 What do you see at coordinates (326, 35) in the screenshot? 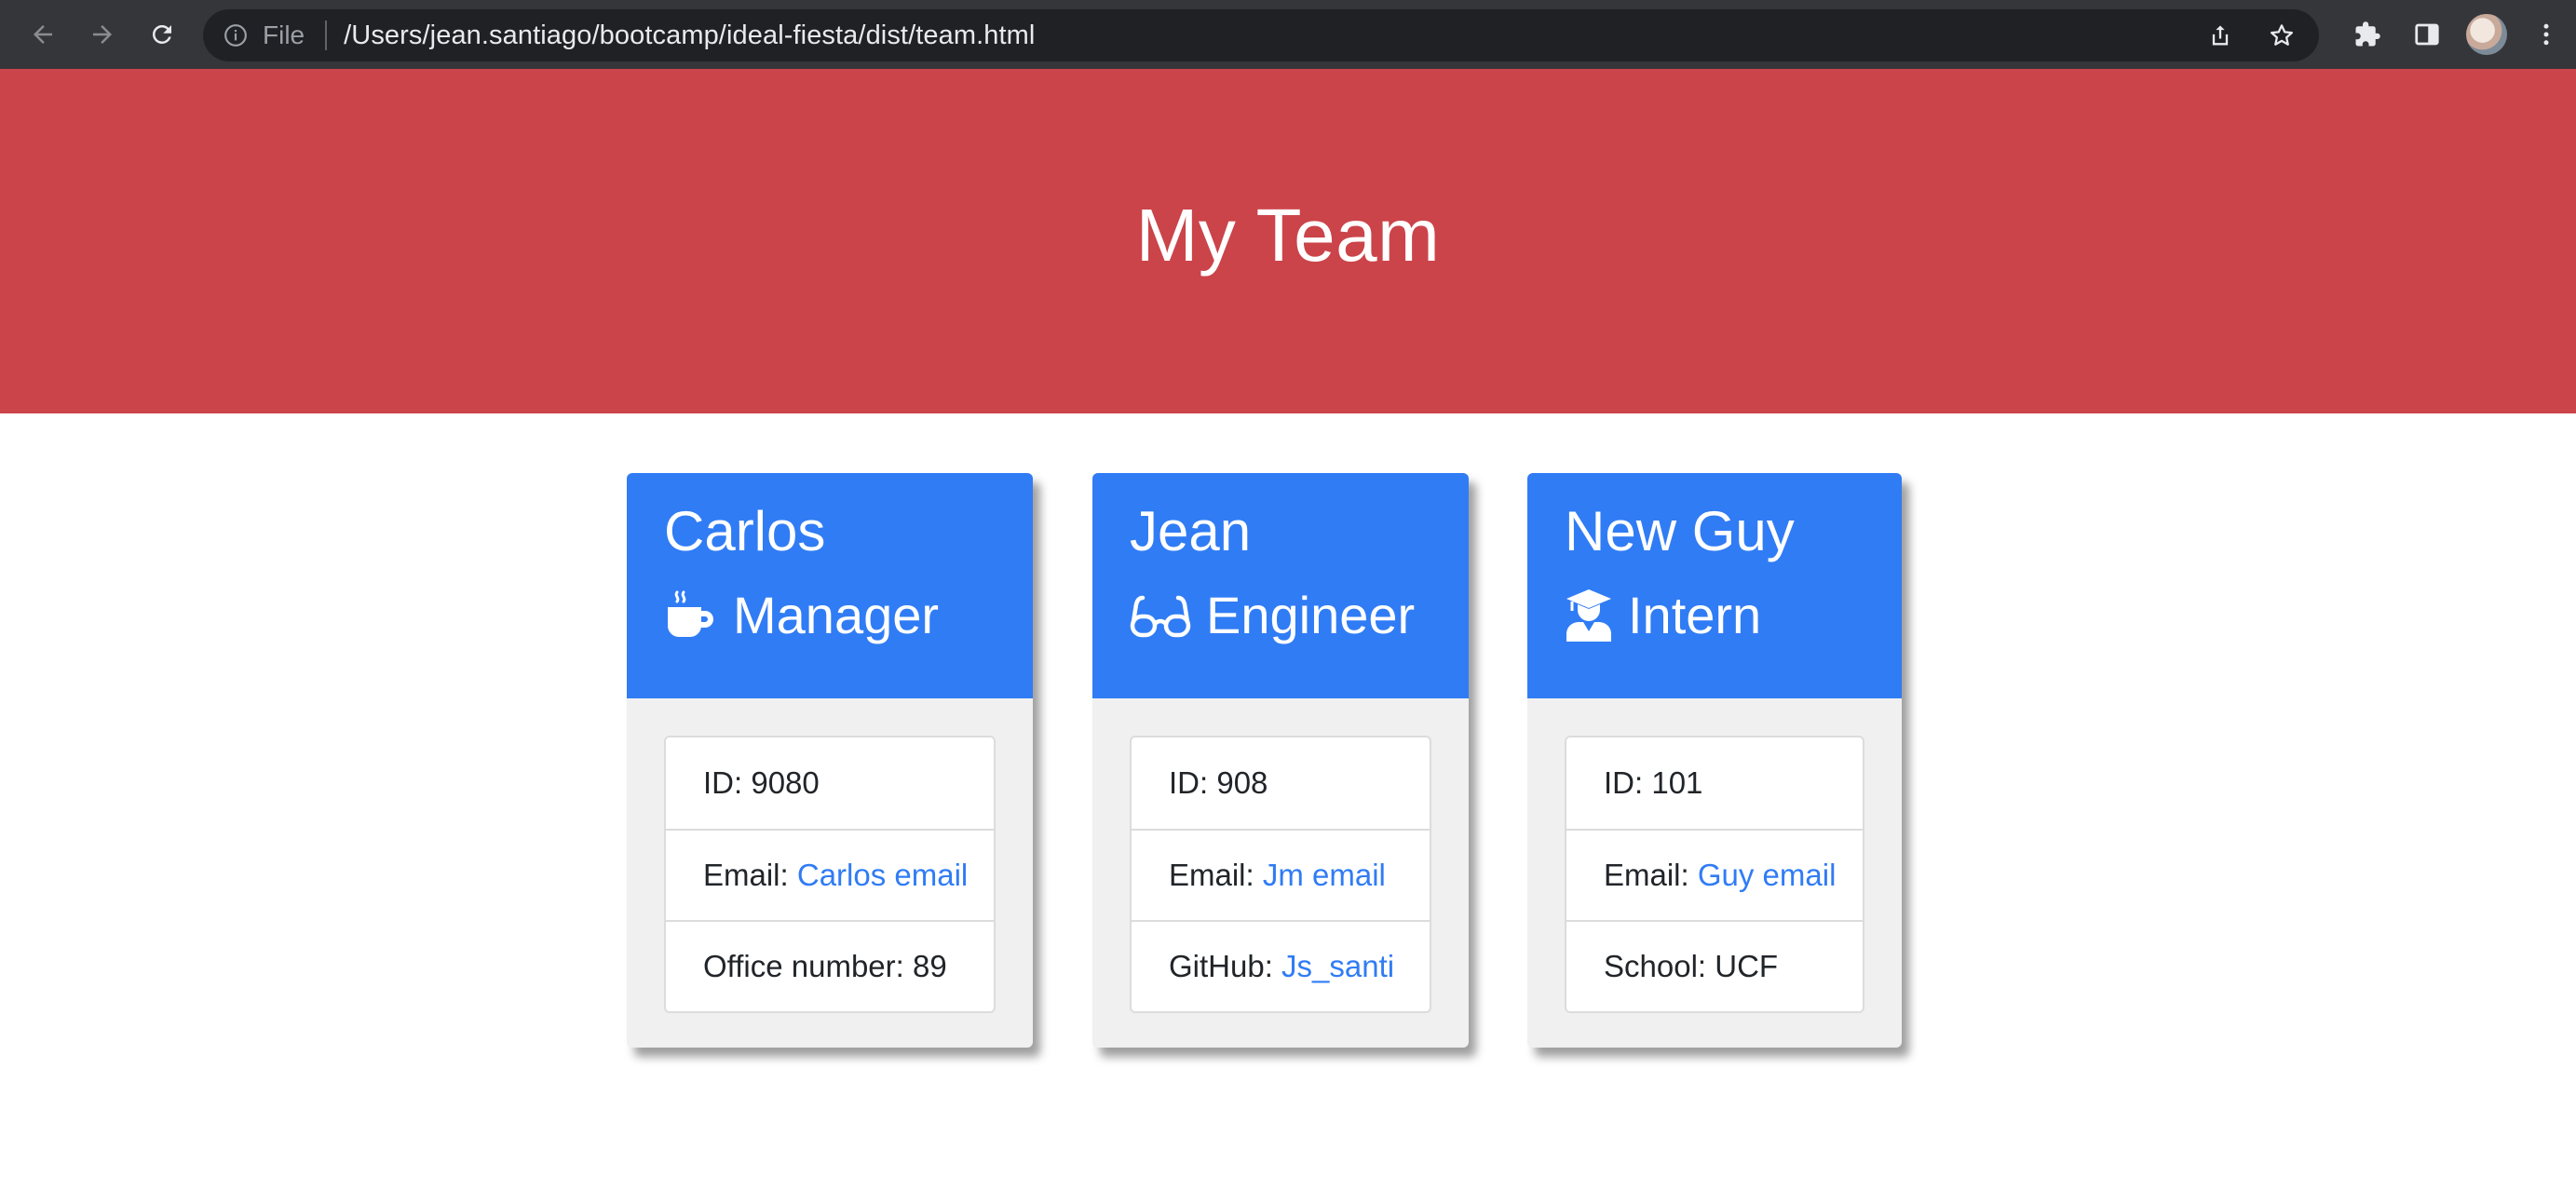
I see `address-divider` at bounding box center [326, 35].